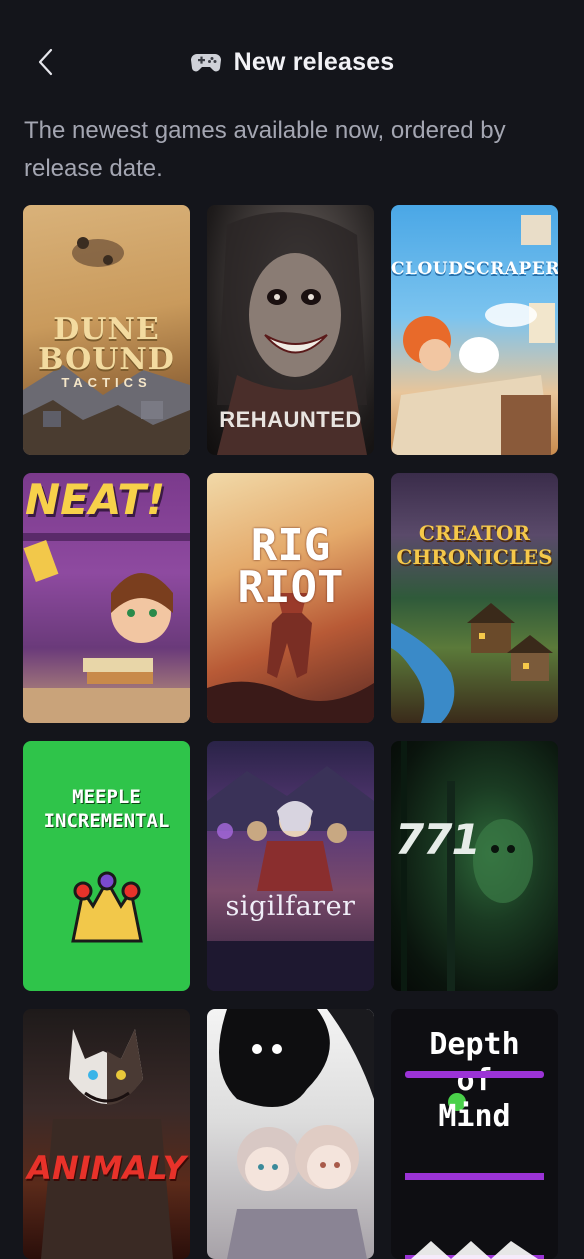 The width and height of the screenshot is (584, 1259). Describe the element at coordinates (290, 906) in the screenshot. I see `game-title: sigilfarer` at that location.